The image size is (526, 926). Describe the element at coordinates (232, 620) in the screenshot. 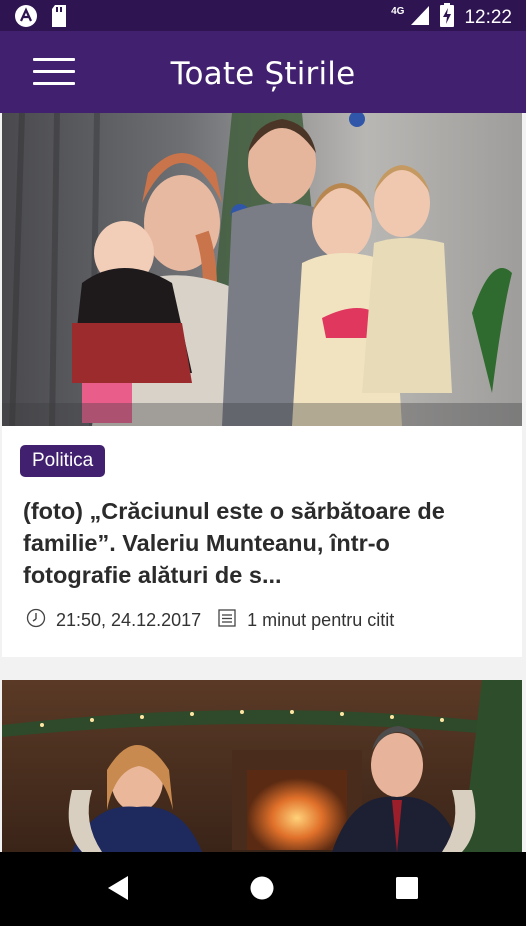

I see `read-time-icon` at that location.